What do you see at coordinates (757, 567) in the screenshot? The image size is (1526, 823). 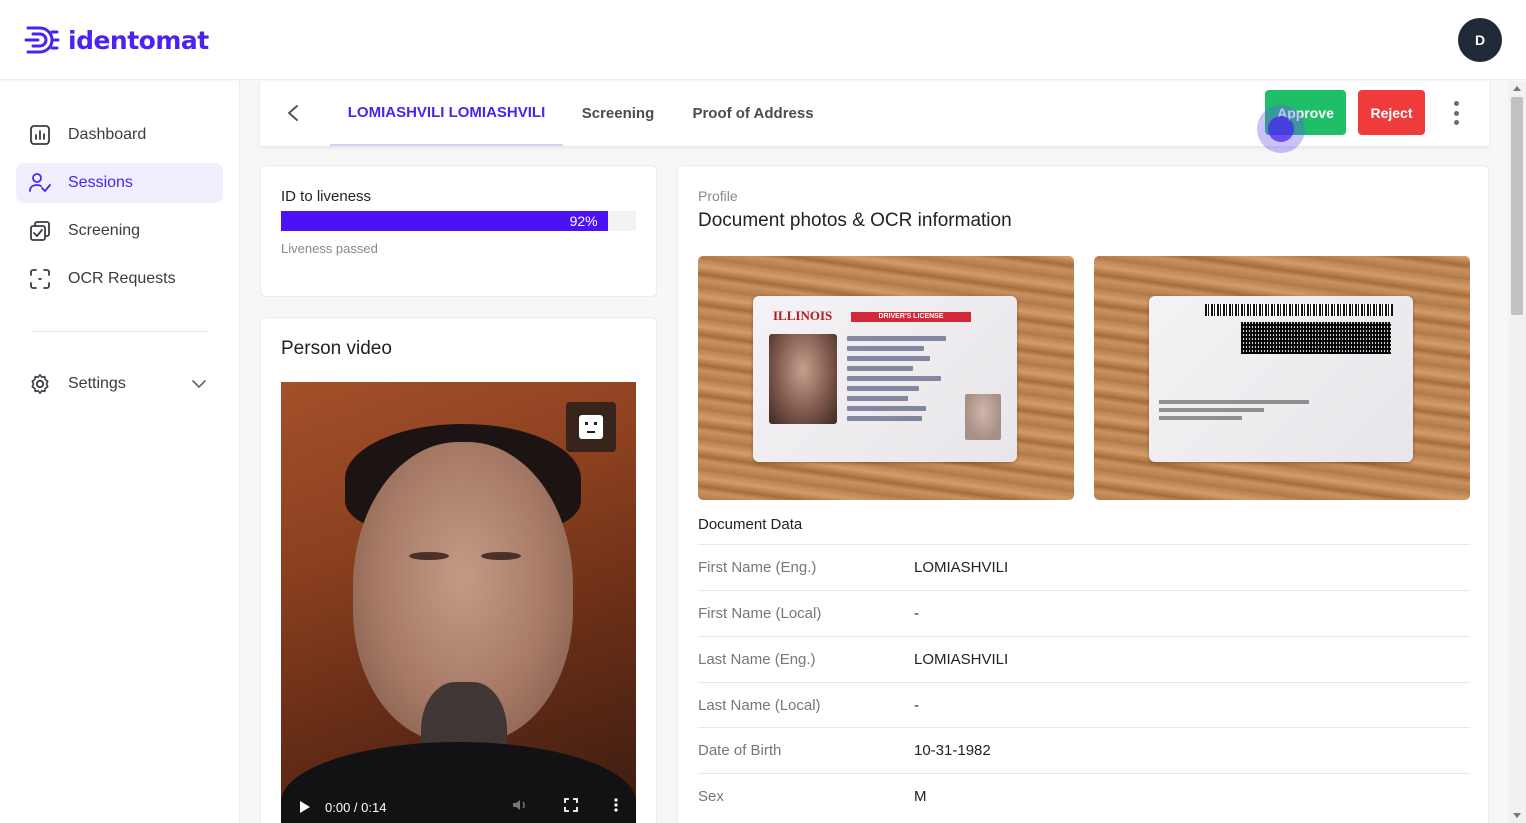 I see `field-label: First Name (Eng.)` at bounding box center [757, 567].